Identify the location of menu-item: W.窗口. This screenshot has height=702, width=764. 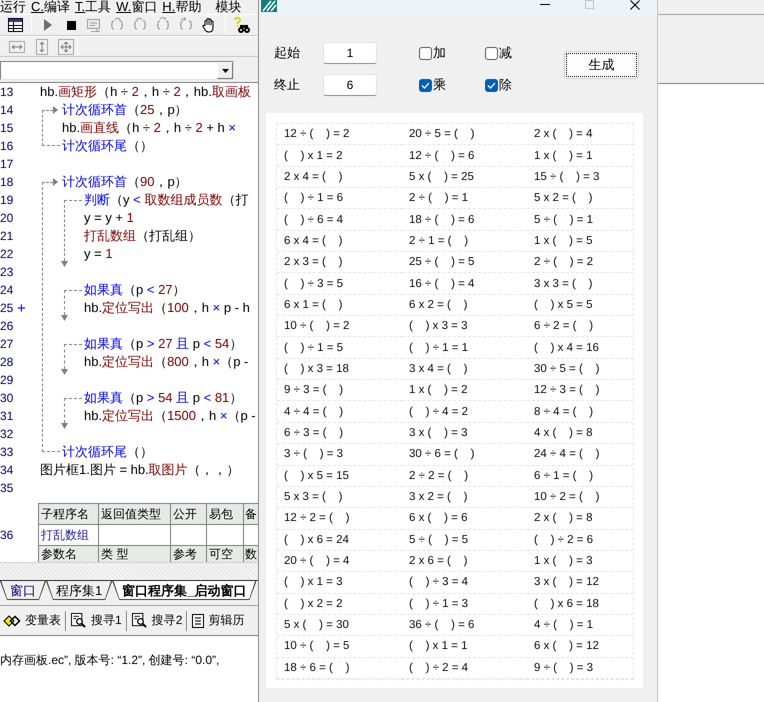
(137, 7).